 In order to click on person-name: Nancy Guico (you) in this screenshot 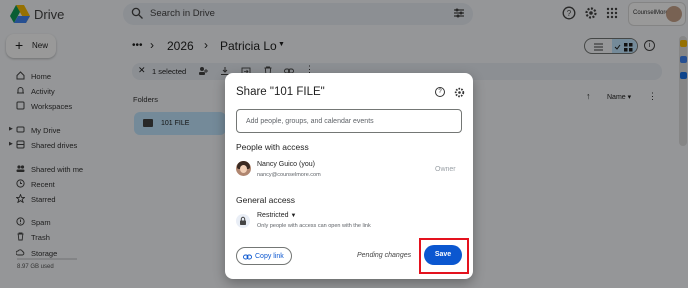, I will do `click(286, 164)`.